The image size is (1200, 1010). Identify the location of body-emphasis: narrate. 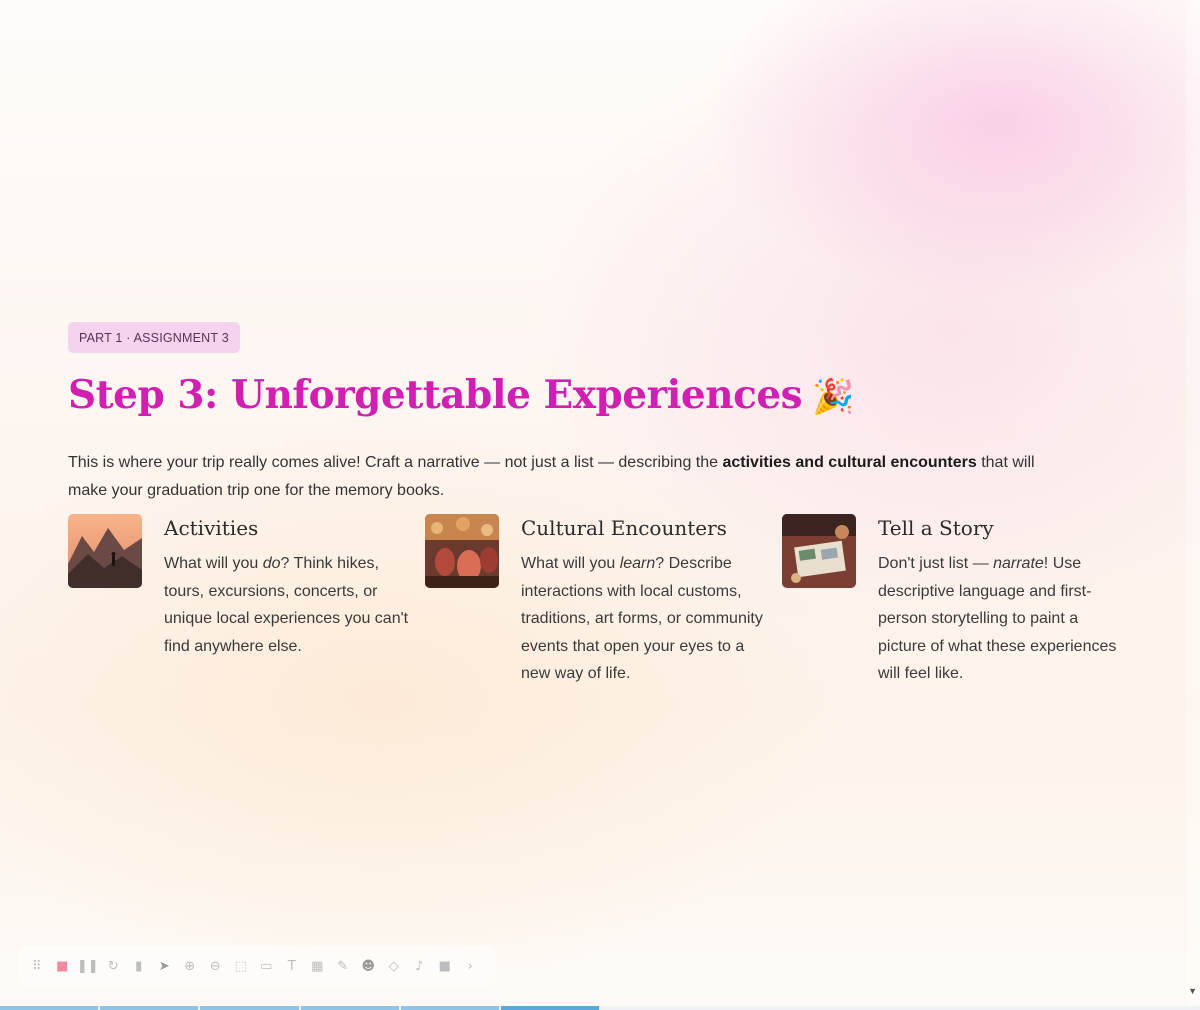
(1018, 563).